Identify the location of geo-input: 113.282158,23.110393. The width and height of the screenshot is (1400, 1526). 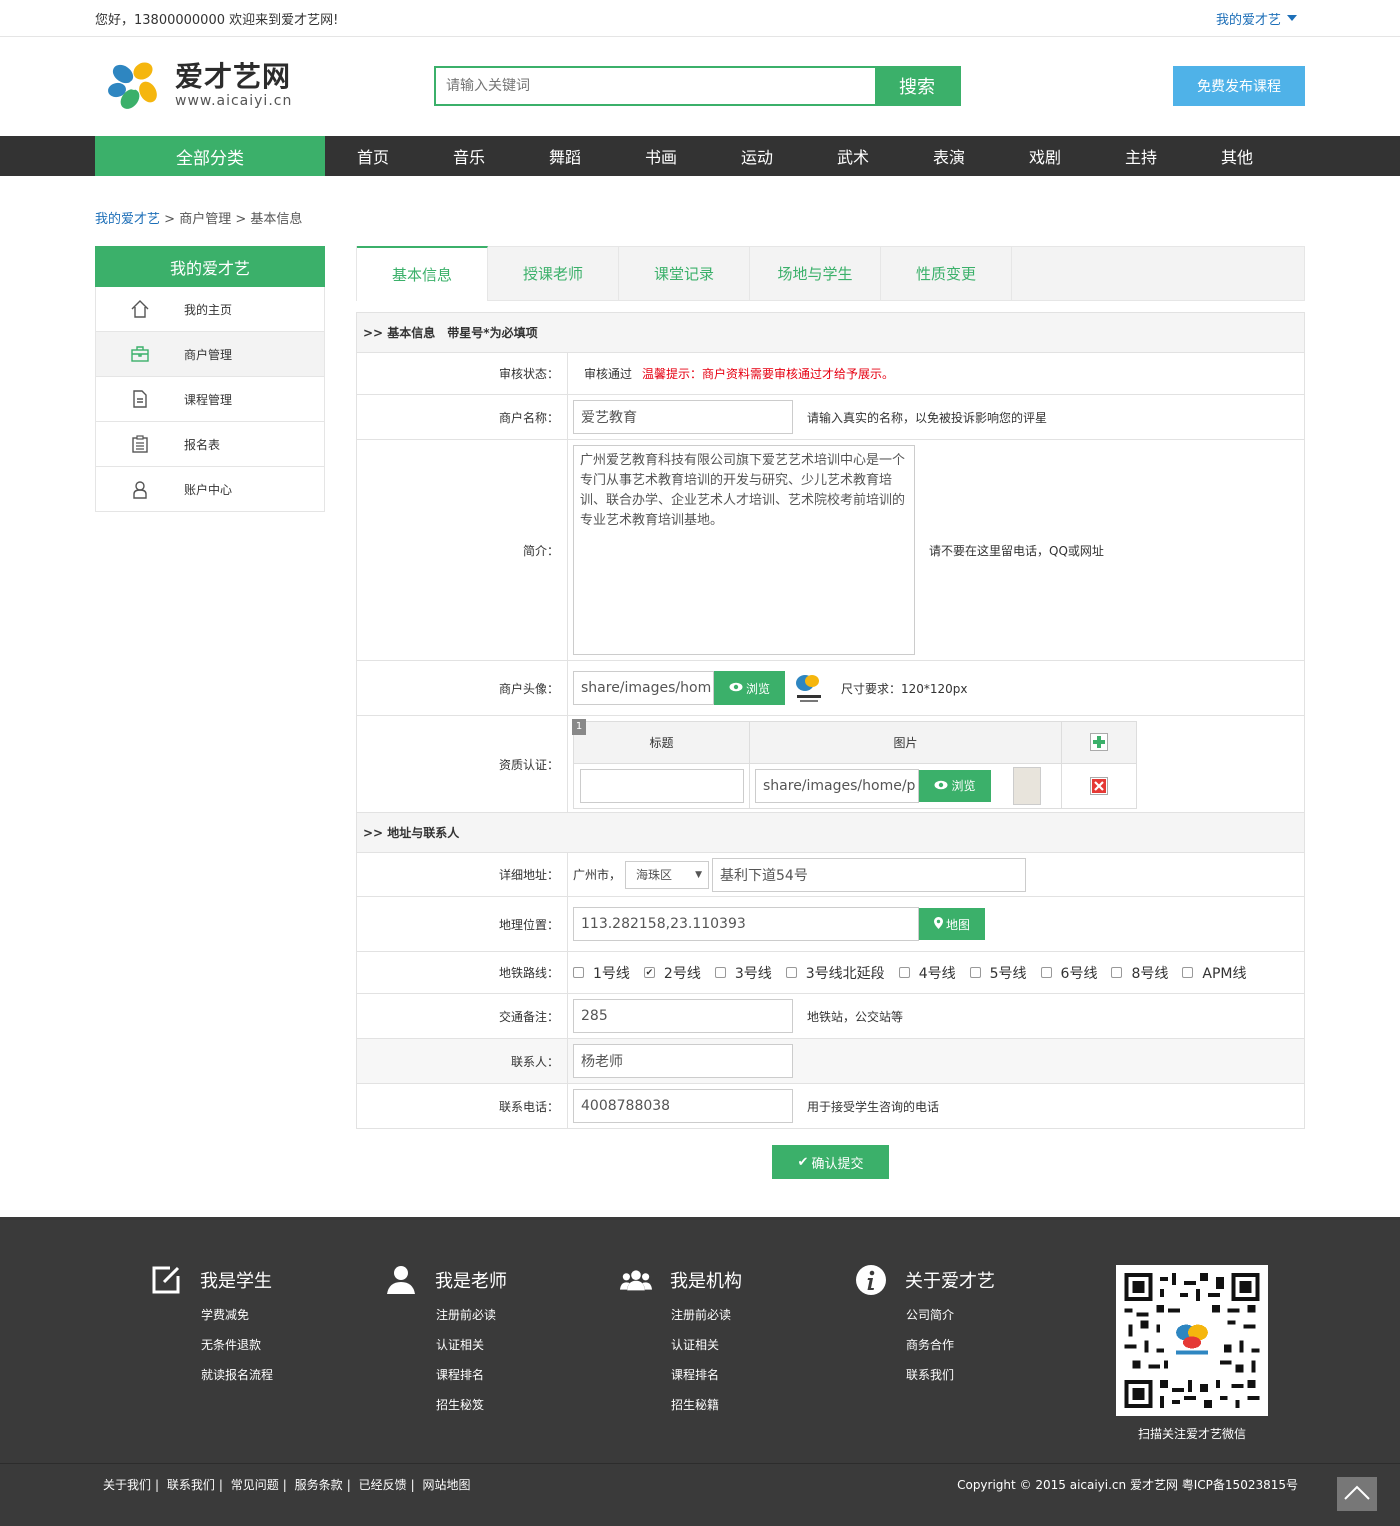
(746, 924).